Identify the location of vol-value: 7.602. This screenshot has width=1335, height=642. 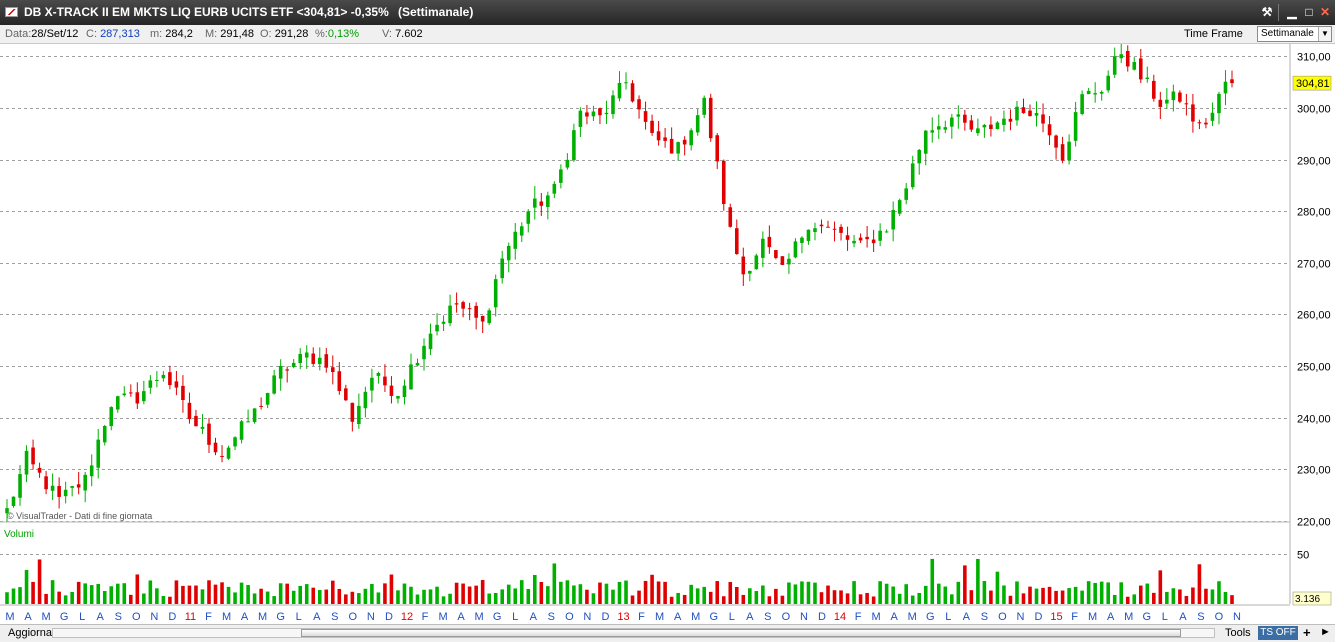
(409, 34).